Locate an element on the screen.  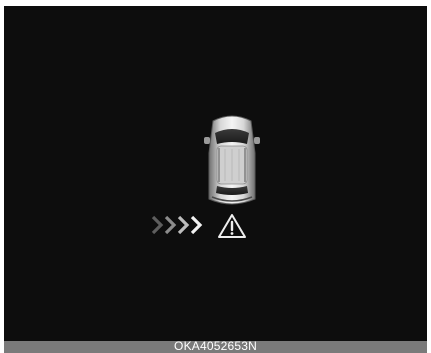
figure-code: OKA4052653N is located at coordinates (215, 346).